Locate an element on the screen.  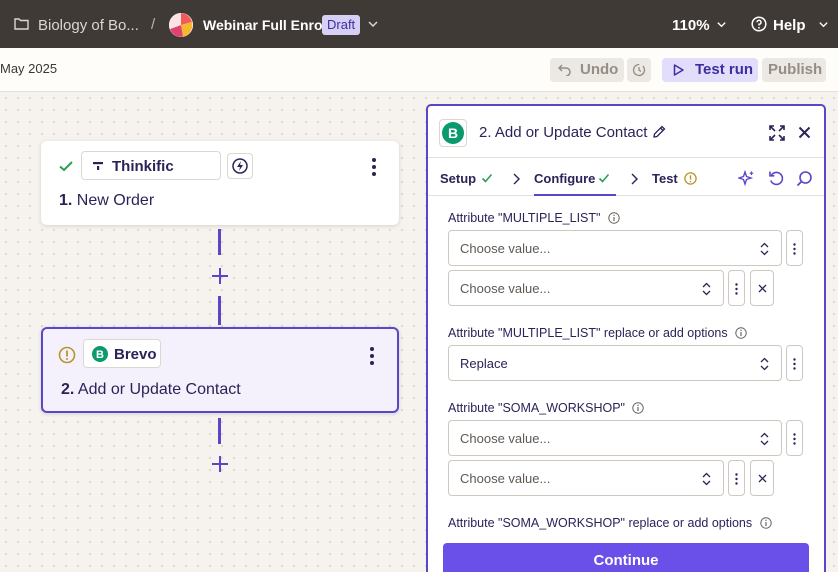
history-icon is located at coordinates (639, 70).